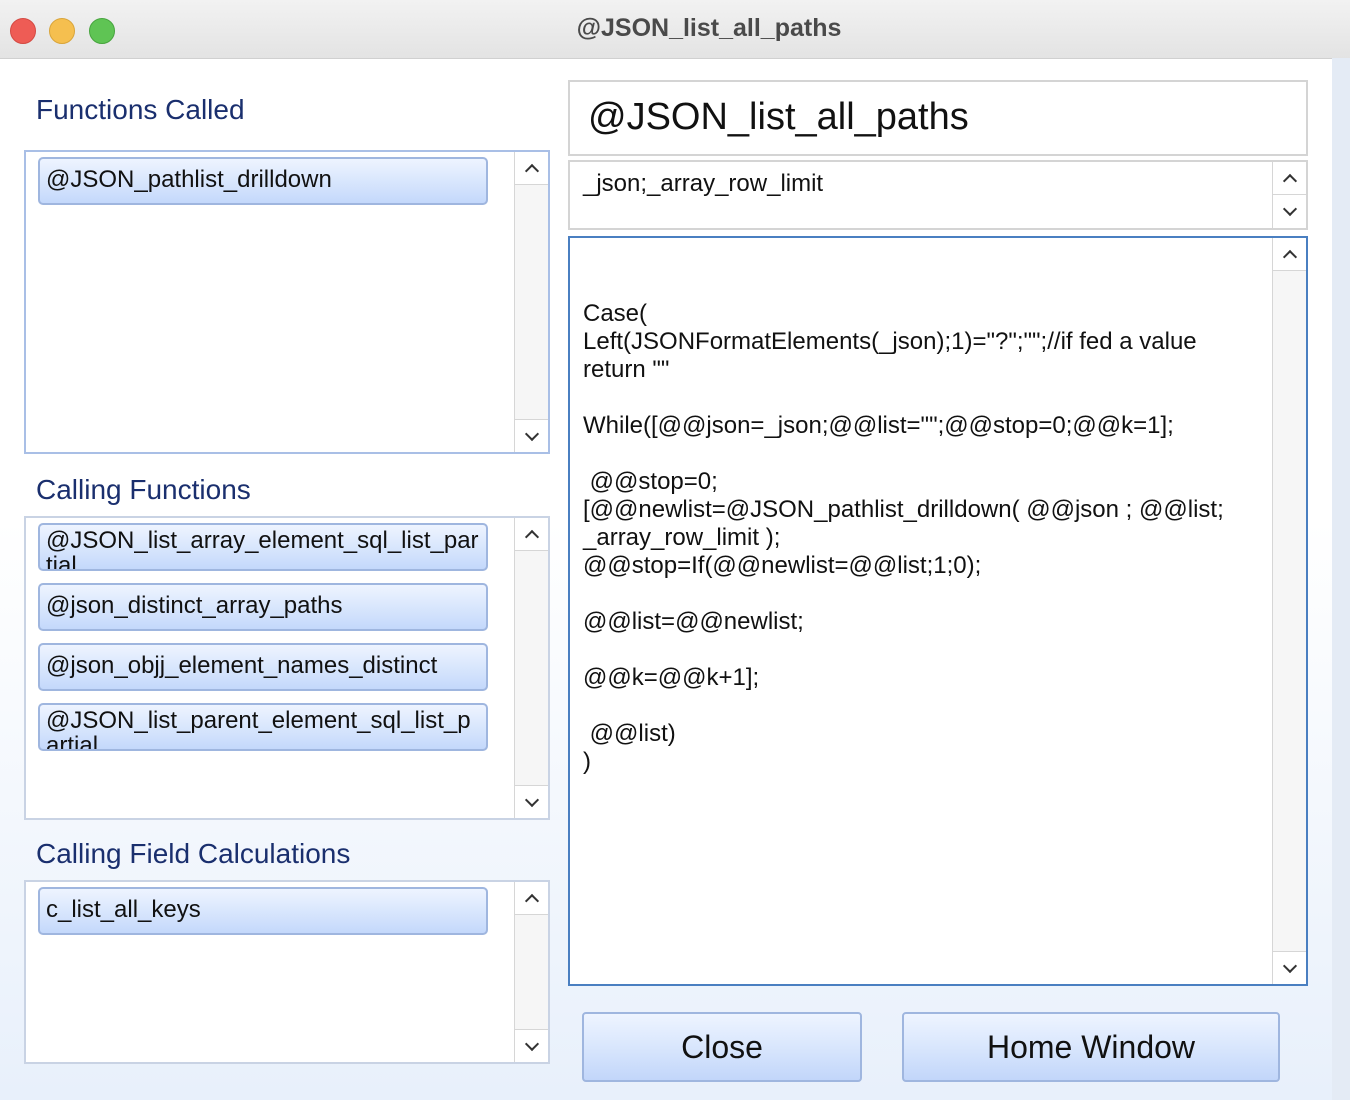 The image size is (1350, 1100). Describe the element at coordinates (531, 668) in the screenshot. I see `calling-functions-scrollbar` at that location.